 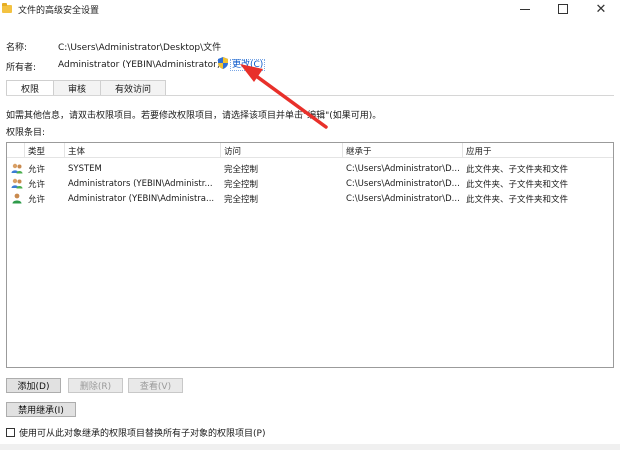 What do you see at coordinates (223, 63) in the screenshot?
I see `uac-shield-icon` at bounding box center [223, 63].